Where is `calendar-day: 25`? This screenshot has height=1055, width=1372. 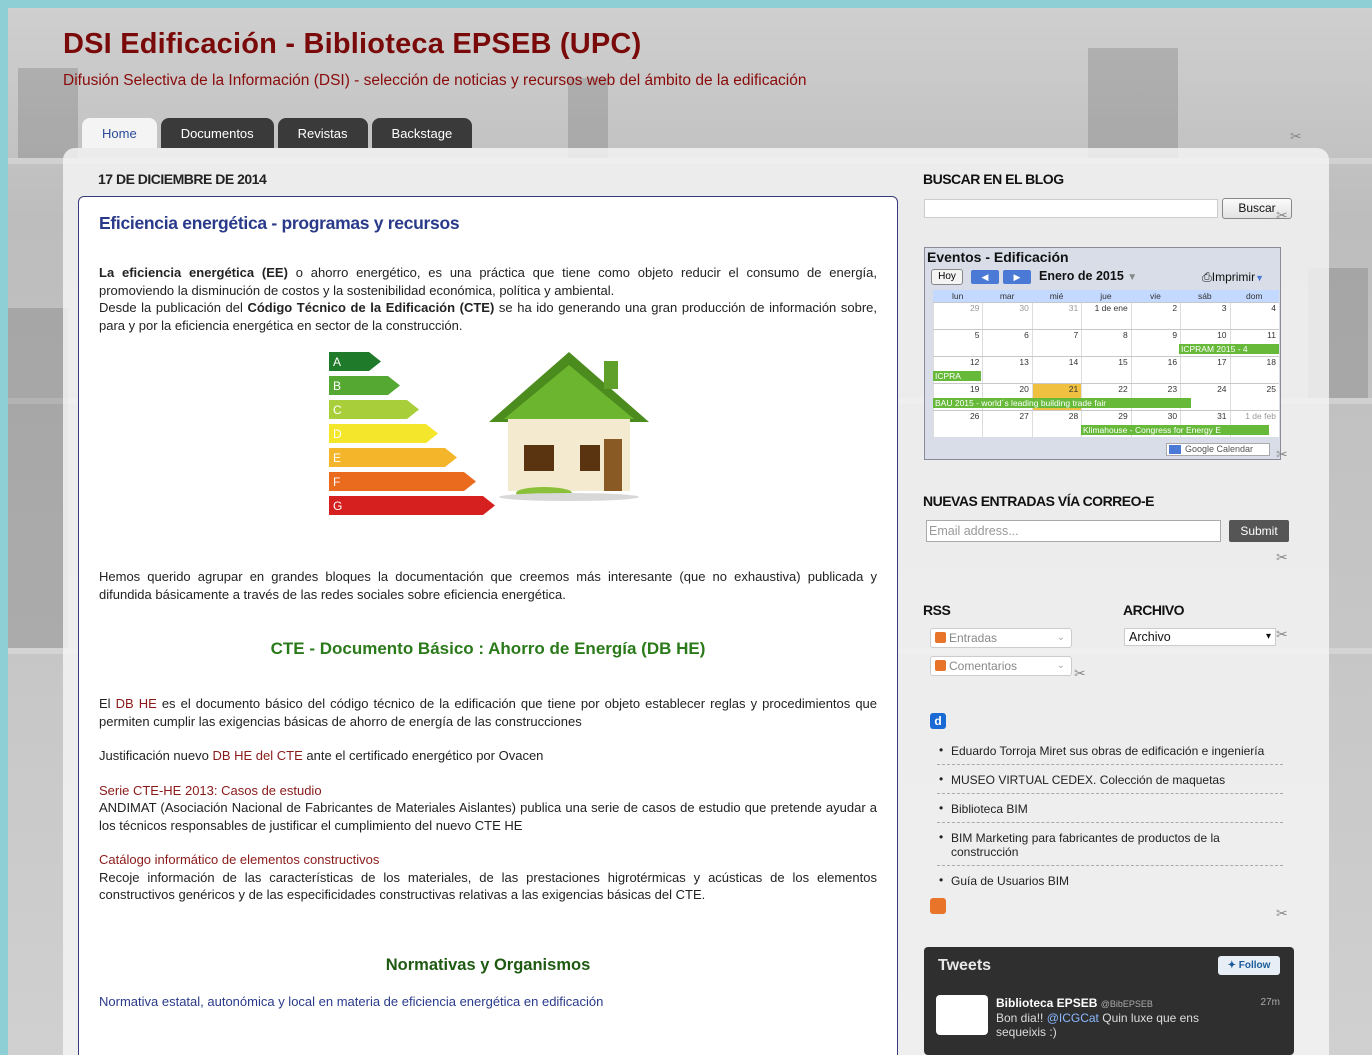
calendar-day: 25 is located at coordinates (1254, 397).